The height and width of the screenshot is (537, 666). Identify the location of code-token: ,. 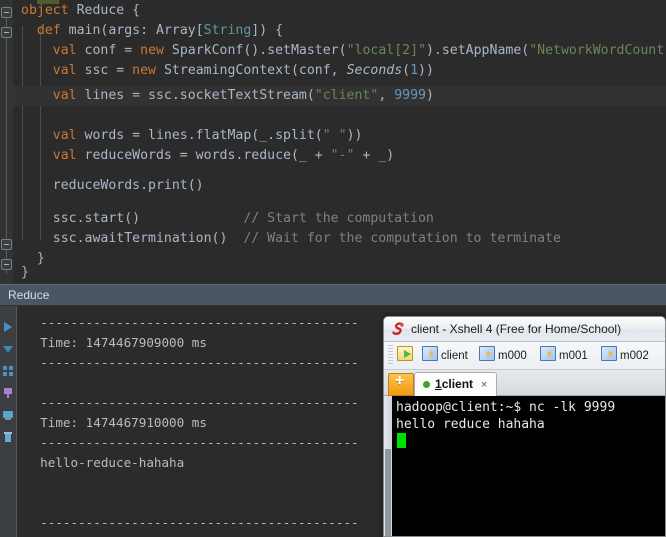
(386, 95).